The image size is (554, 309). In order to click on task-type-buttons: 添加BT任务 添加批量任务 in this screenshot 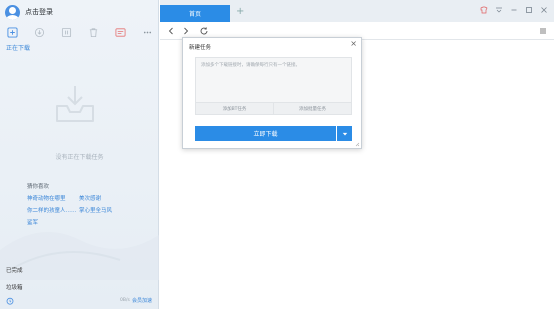, I will do `click(273, 108)`.